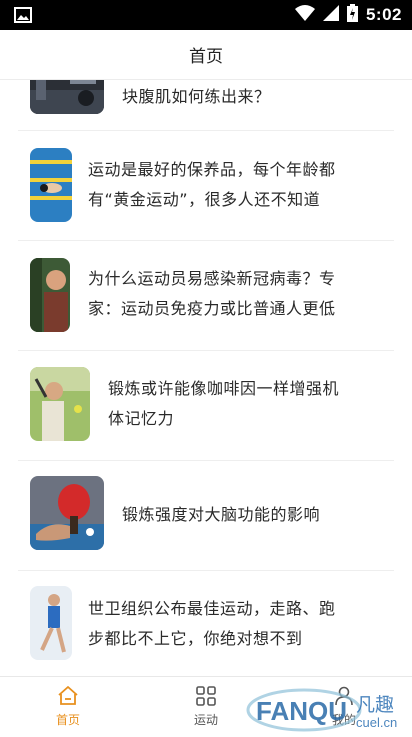 The height and width of the screenshot is (737, 412). What do you see at coordinates (304, 15) in the screenshot?
I see `wifi-icon` at bounding box center [304, 15].